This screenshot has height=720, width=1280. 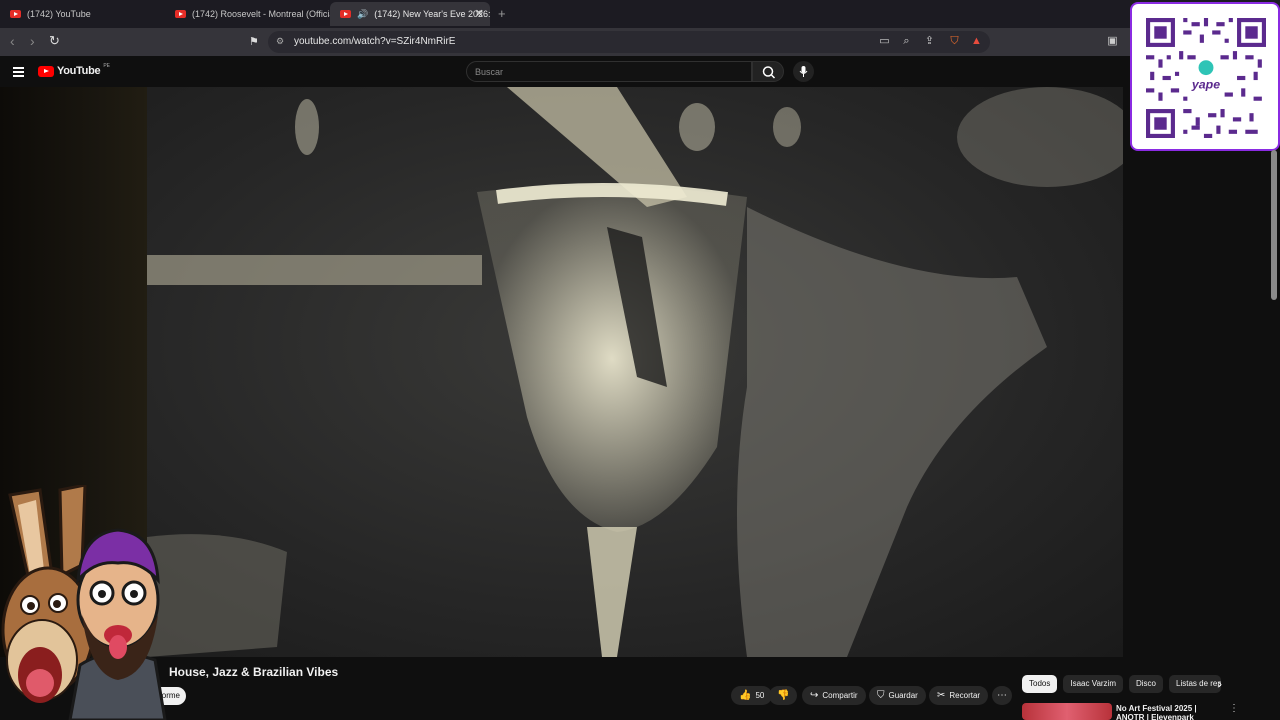 What do you see at coordinates (814, 695) in the screenshot?
I see `share-arrow-icon: ↪` at bounding box center [814, 695].